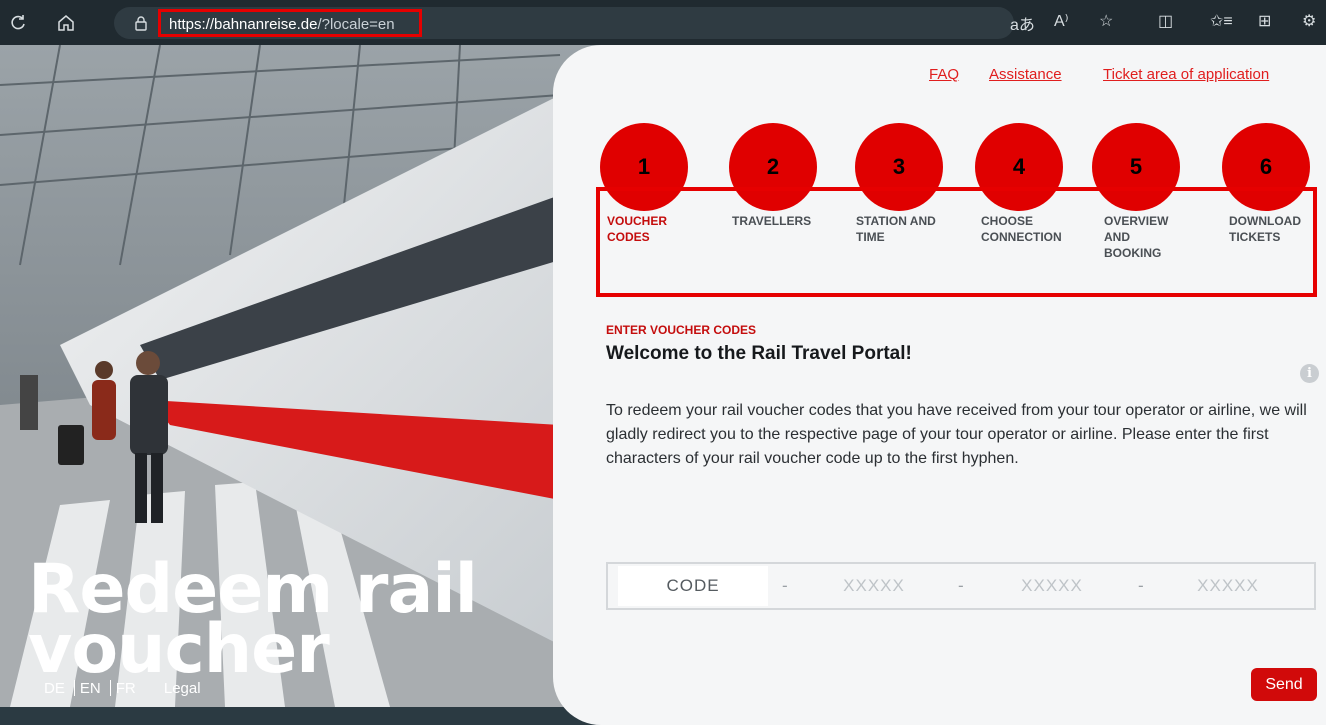 This screenshot has height=725, width=1326. I want to click on refresh-icon, so click(18, 23).